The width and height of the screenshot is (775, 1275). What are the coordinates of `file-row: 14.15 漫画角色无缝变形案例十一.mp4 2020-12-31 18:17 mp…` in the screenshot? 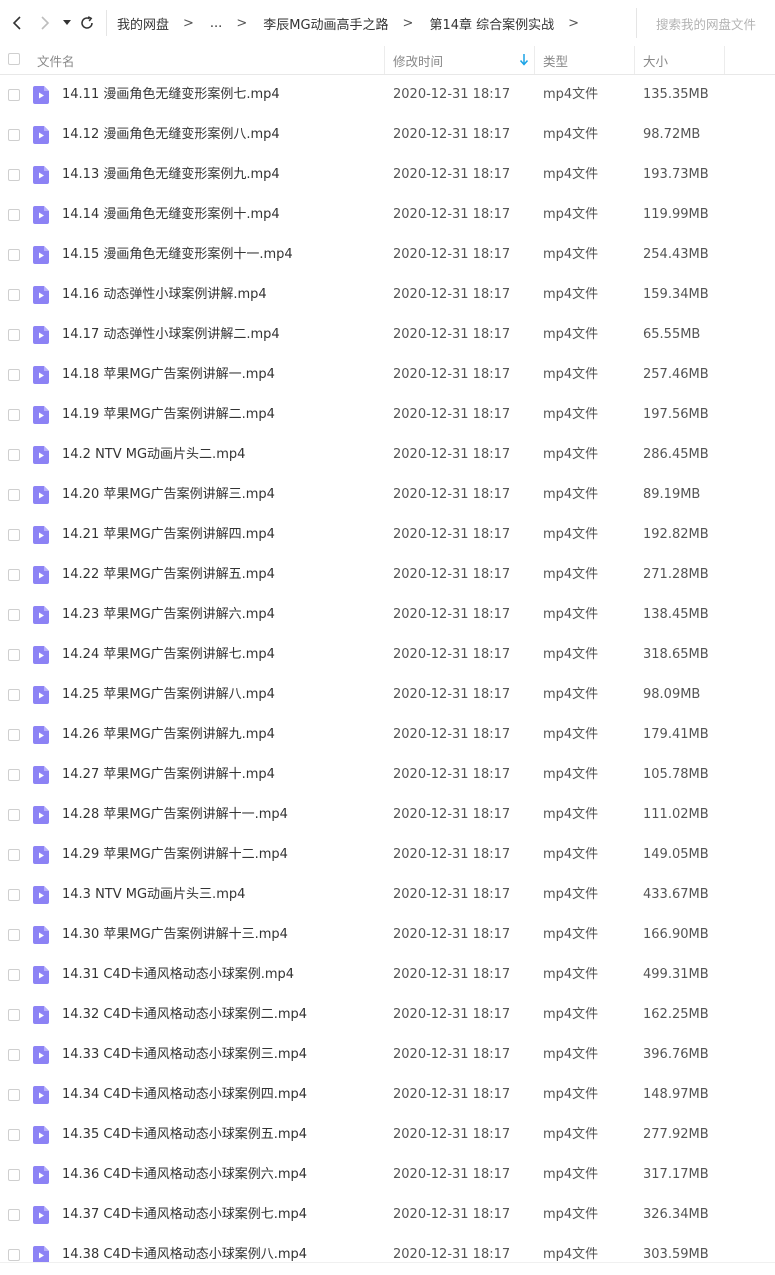 It's located at (387, 255).